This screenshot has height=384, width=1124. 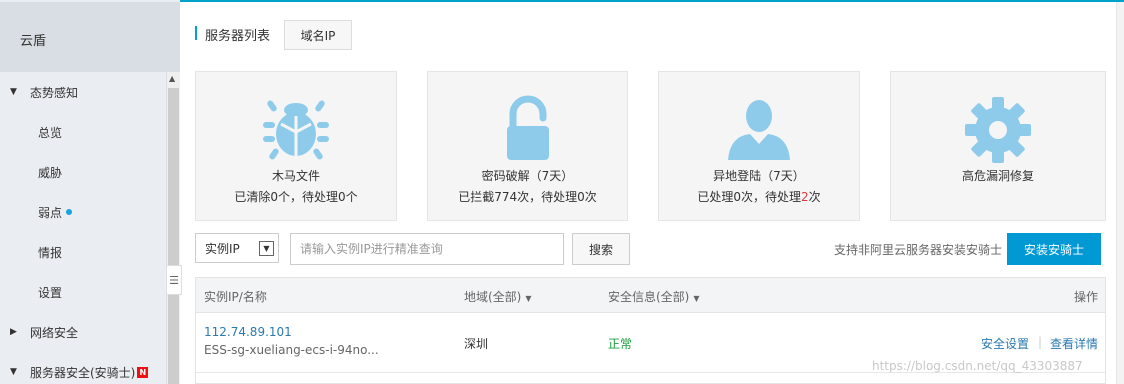 I want to click on card-title: 高危漏洞修复, so click(x=997, y=176).